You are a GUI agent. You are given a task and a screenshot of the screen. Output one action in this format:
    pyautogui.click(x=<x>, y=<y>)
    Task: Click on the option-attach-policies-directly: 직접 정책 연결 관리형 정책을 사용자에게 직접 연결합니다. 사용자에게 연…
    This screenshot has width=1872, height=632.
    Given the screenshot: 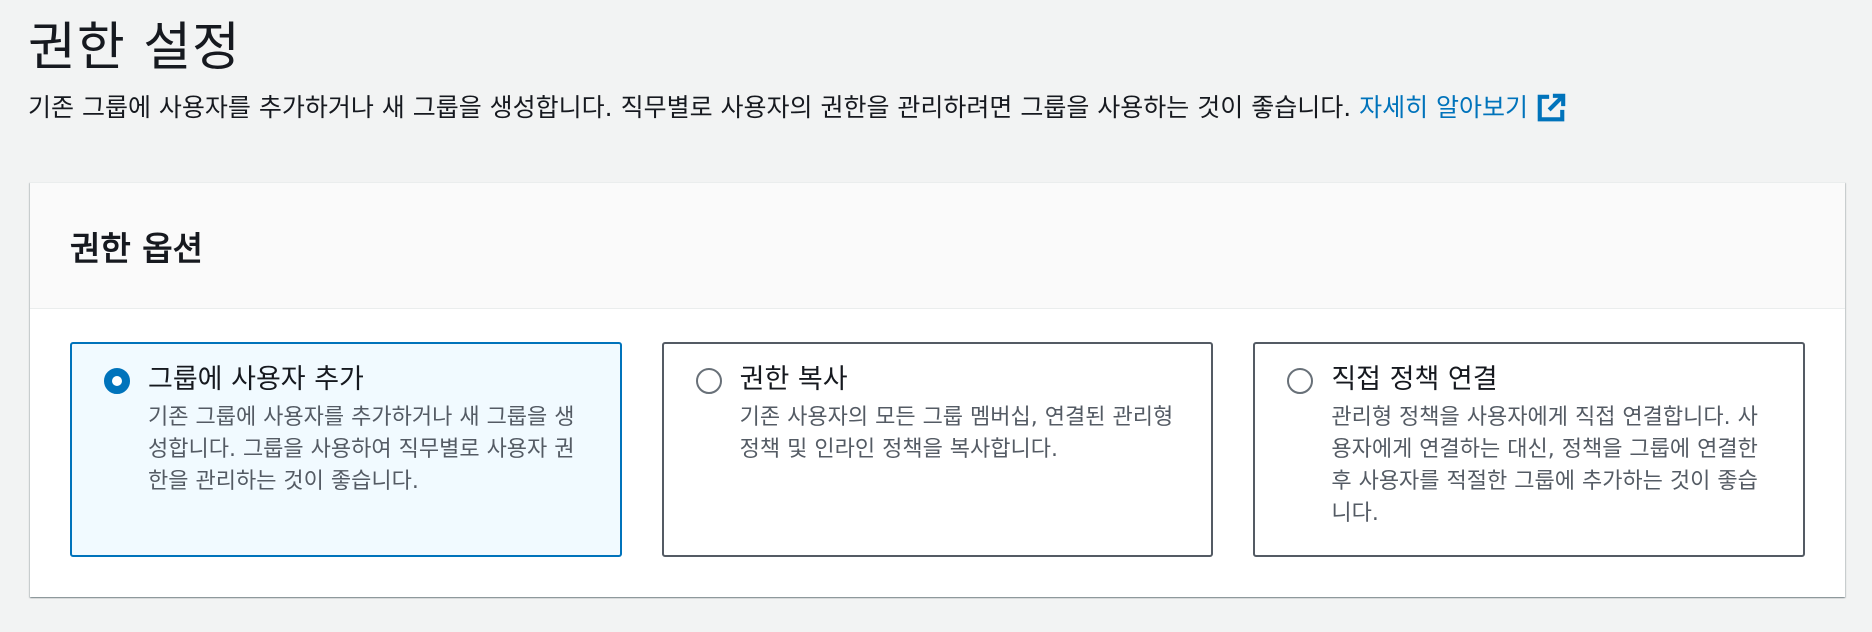 What is the action you would take?
    pyautogui.click(x=1529, y=449)
    